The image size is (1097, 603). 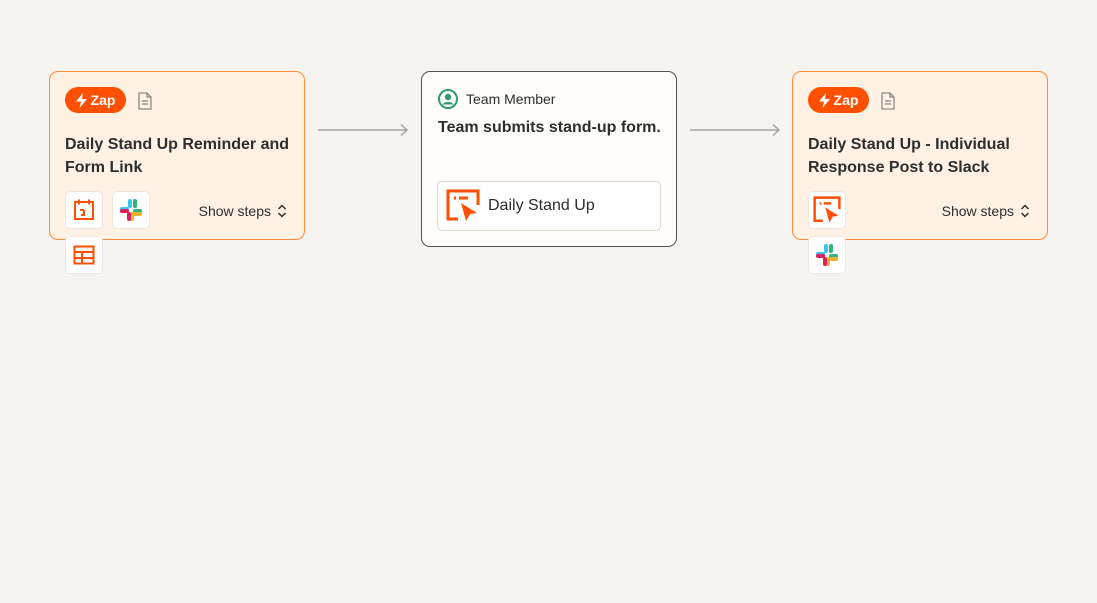 I want to click on schedule-icon, so click(x=84, y=209).